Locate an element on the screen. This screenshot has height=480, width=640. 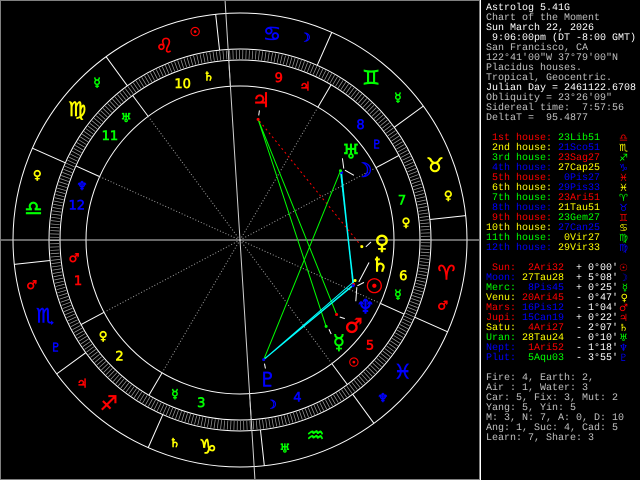
house-label: 3rd house: is located at coordinates (521, 159).